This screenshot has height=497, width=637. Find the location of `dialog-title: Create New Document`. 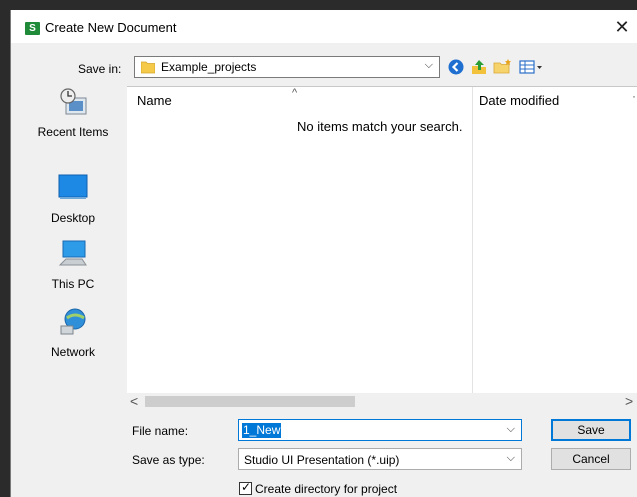

dialog-title: Create New Document is located at coordinates (111, 27).